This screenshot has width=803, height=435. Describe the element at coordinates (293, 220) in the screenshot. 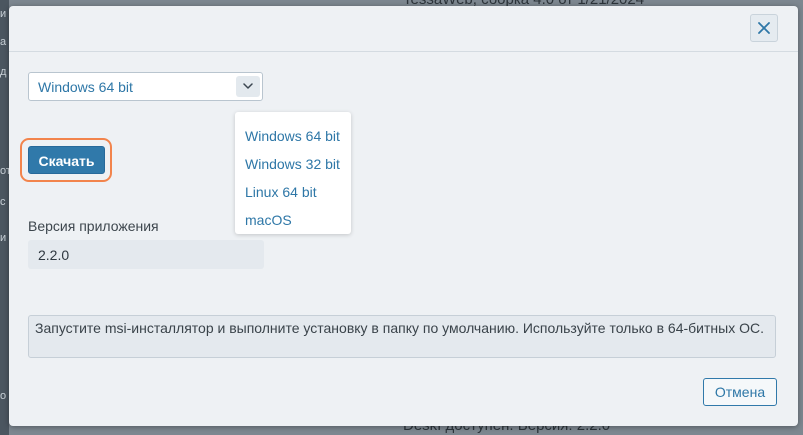

I see `platform-option-macos: macOS` at that location.